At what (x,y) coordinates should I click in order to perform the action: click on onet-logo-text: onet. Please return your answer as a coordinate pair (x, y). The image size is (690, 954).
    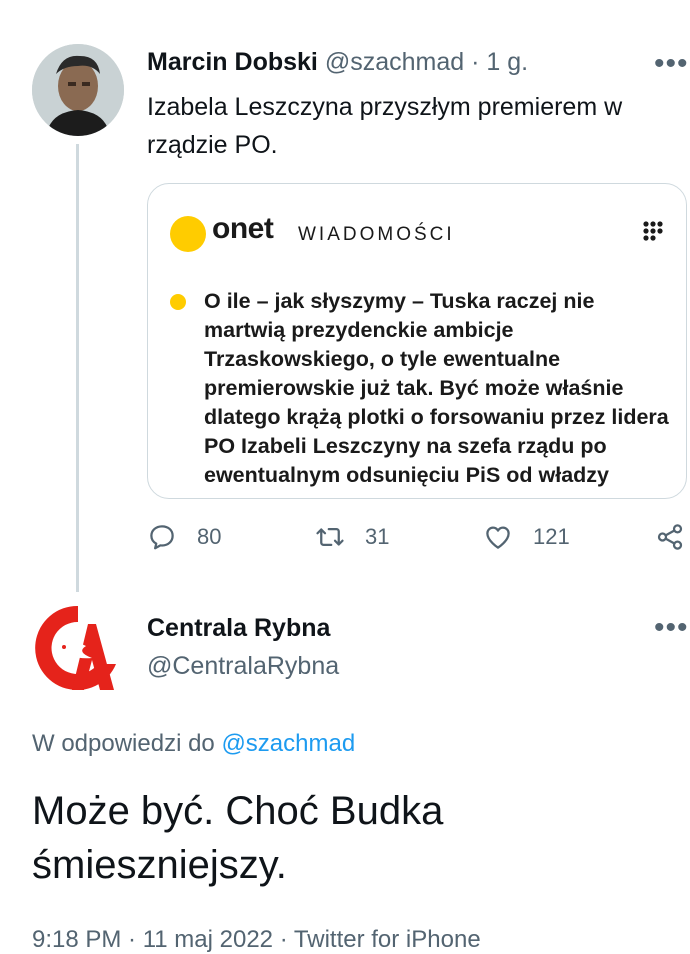
    Looking at the image, I should click on (243, 228).